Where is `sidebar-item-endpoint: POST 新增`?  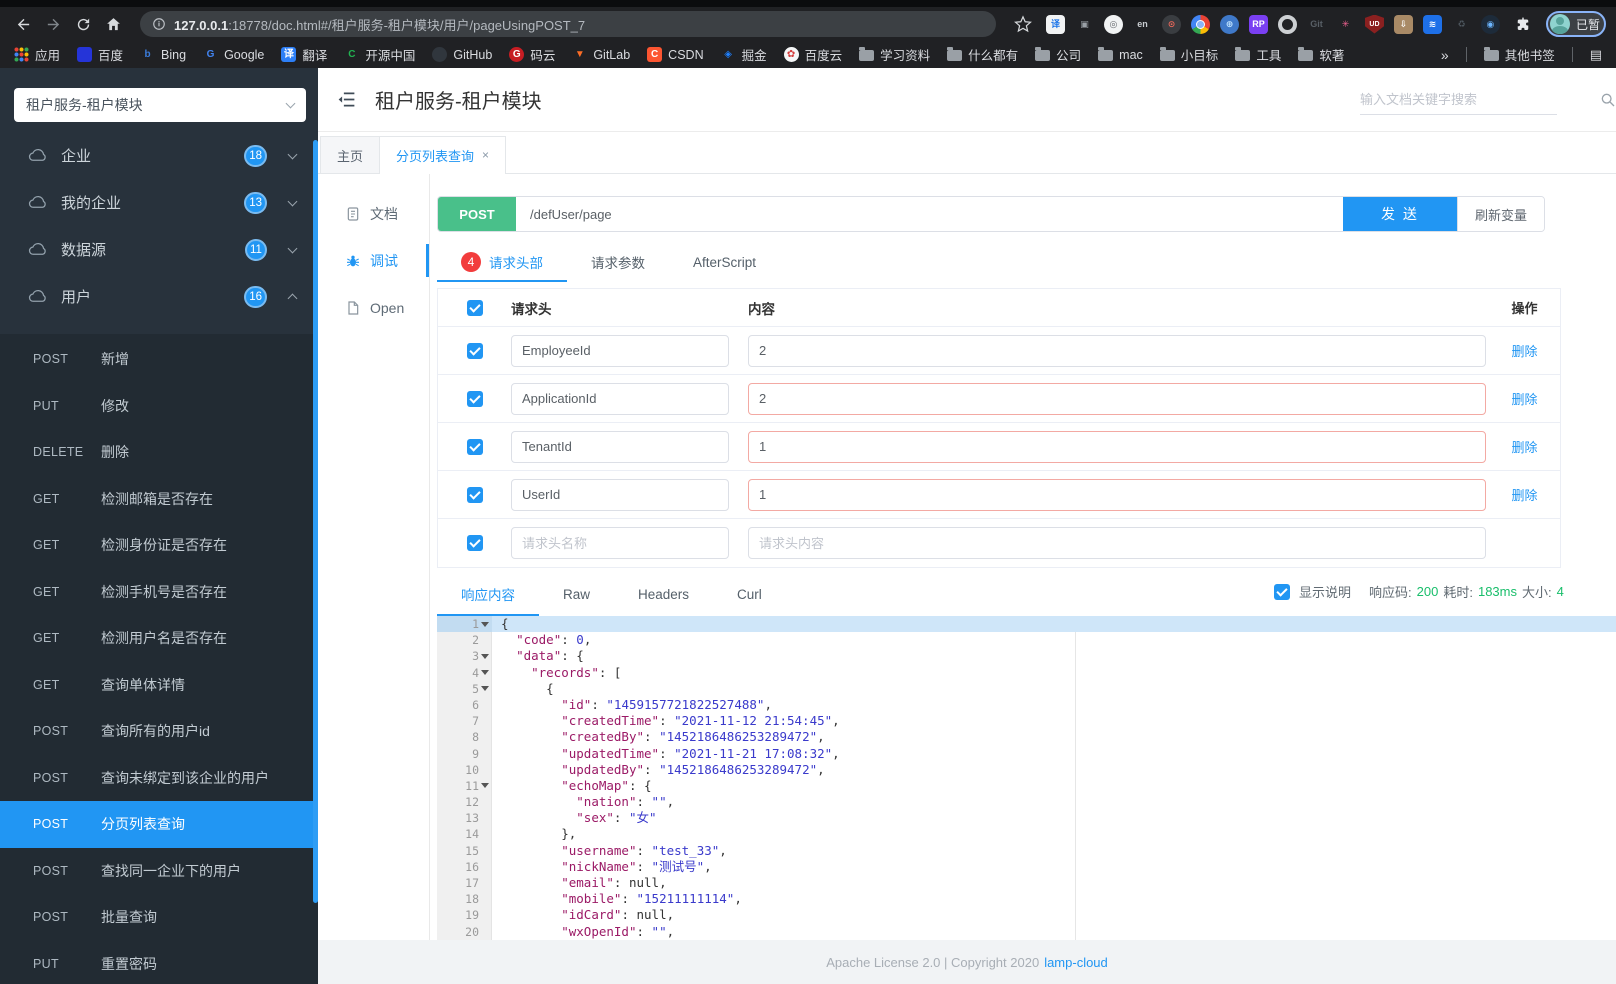 sidebar-item-endpoint: POST 新增 is located at coordinates (159, 359).